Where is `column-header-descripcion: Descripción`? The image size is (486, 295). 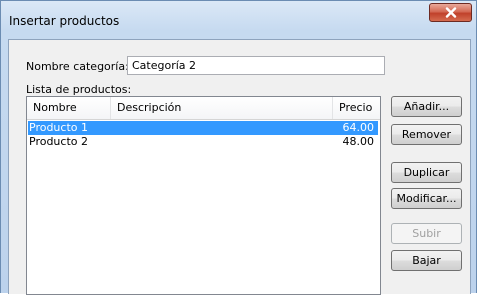 column-header-descripcion: Descripción is located at coordinates (222, 108).